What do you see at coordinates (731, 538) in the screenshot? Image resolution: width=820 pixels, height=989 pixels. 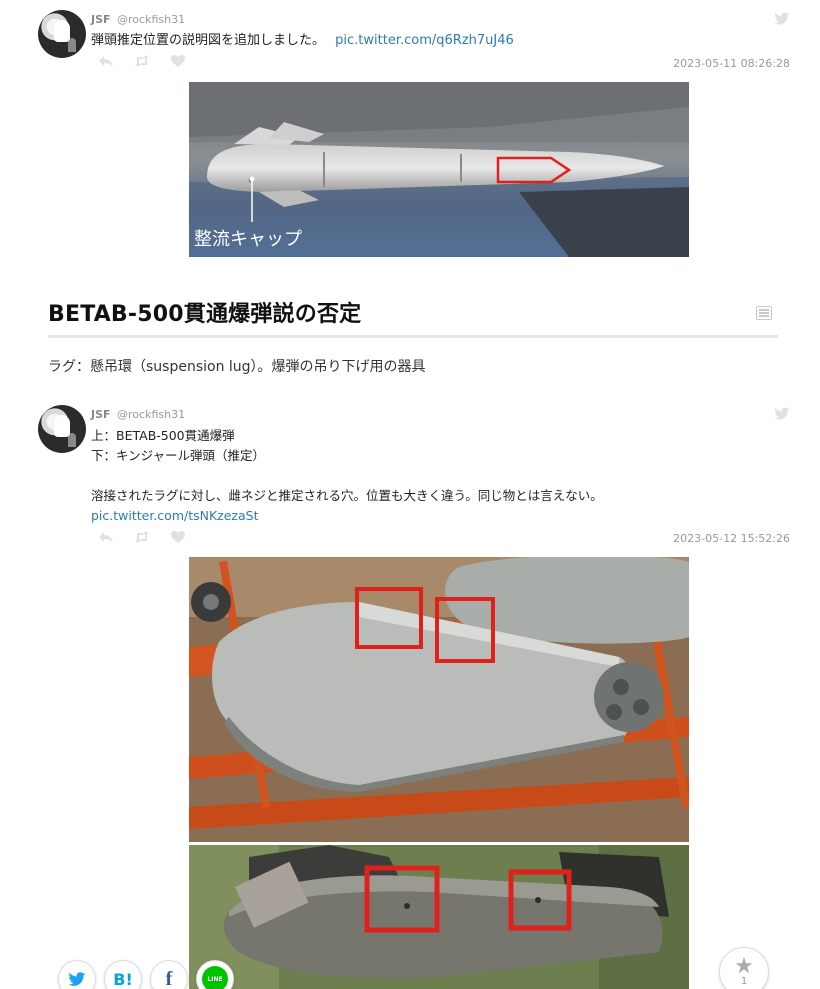 I see `tweet-timestamp: 2023-05-12 15:52:26` at bounding box center [731, 538].